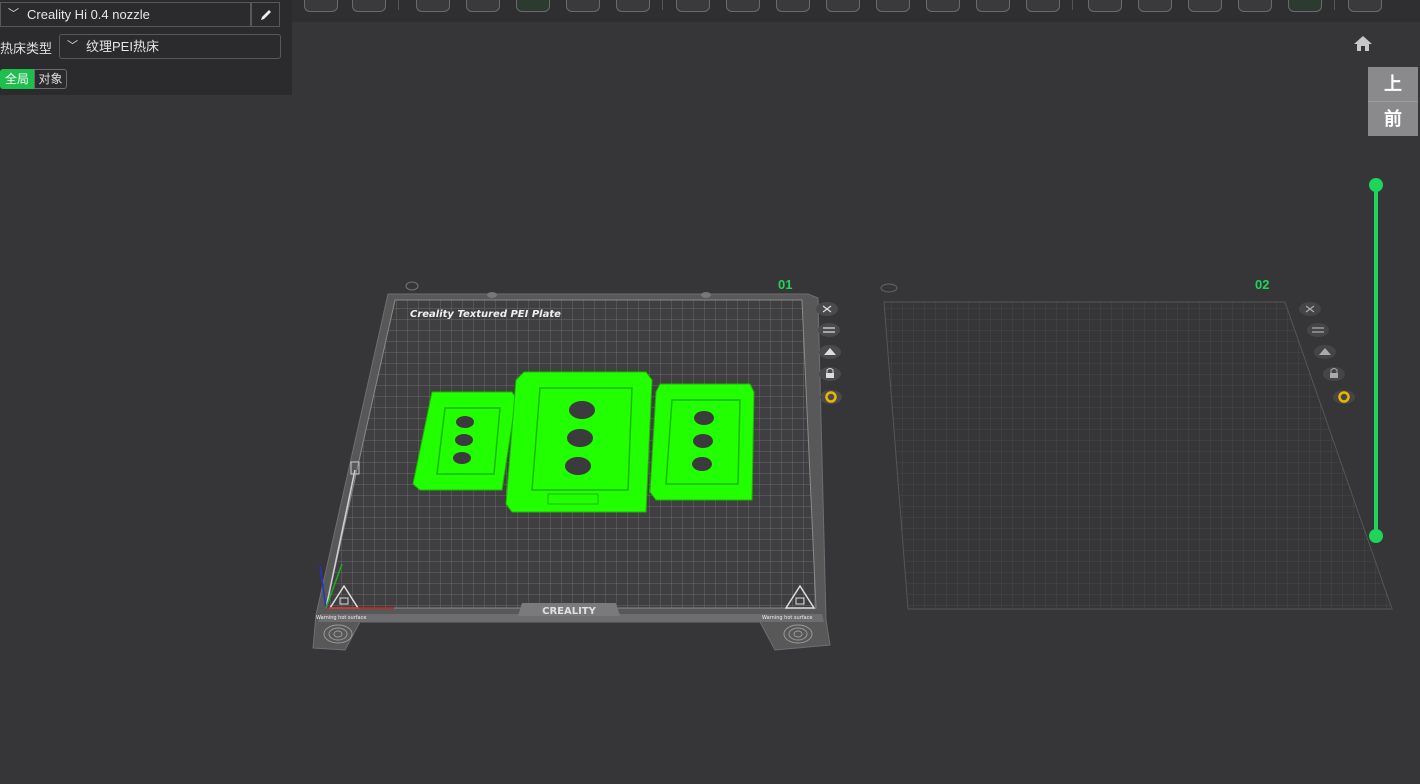 The image size is (1420, 784). What do you see at coordinates (785, 284) in the screenshot?
I see `plate-number-1: 01` at bounding box center [785, 284].